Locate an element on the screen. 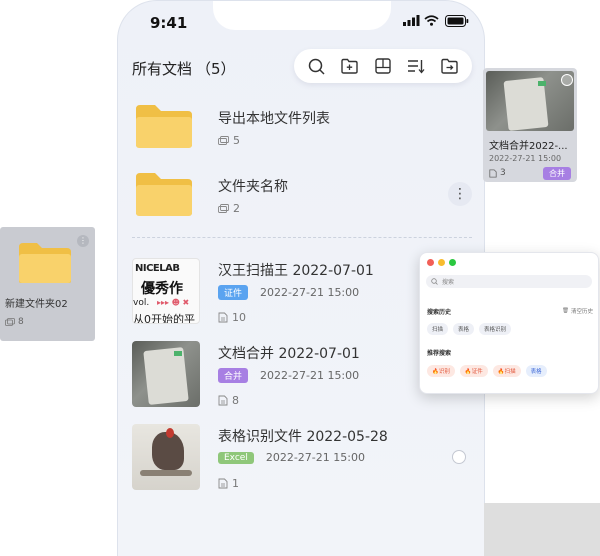  maximize-icon is located at coordinates (452, 262).